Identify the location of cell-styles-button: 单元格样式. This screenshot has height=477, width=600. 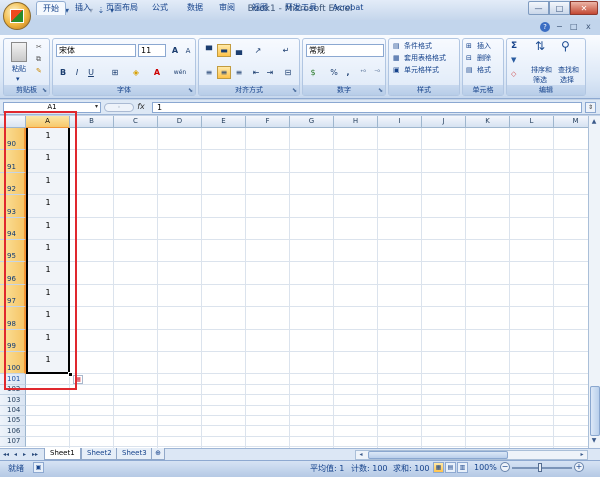
(421, 70).